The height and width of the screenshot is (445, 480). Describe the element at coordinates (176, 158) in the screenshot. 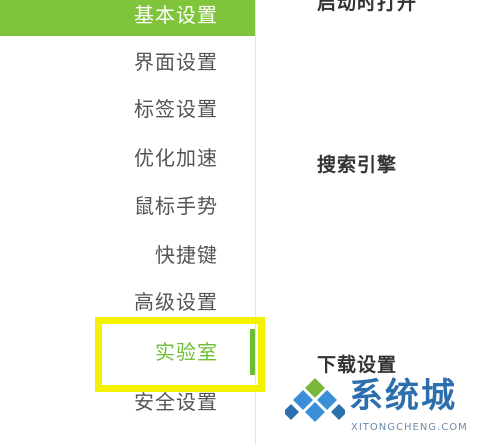

I see `sidebar-item-label: 优化加速` at that location.